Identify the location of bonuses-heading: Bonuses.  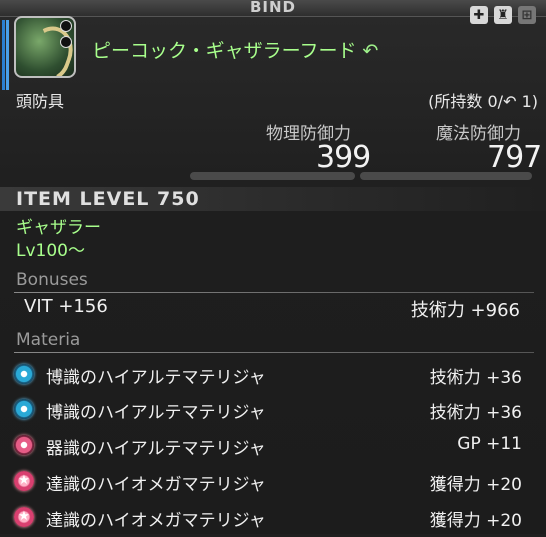
(52, 280).